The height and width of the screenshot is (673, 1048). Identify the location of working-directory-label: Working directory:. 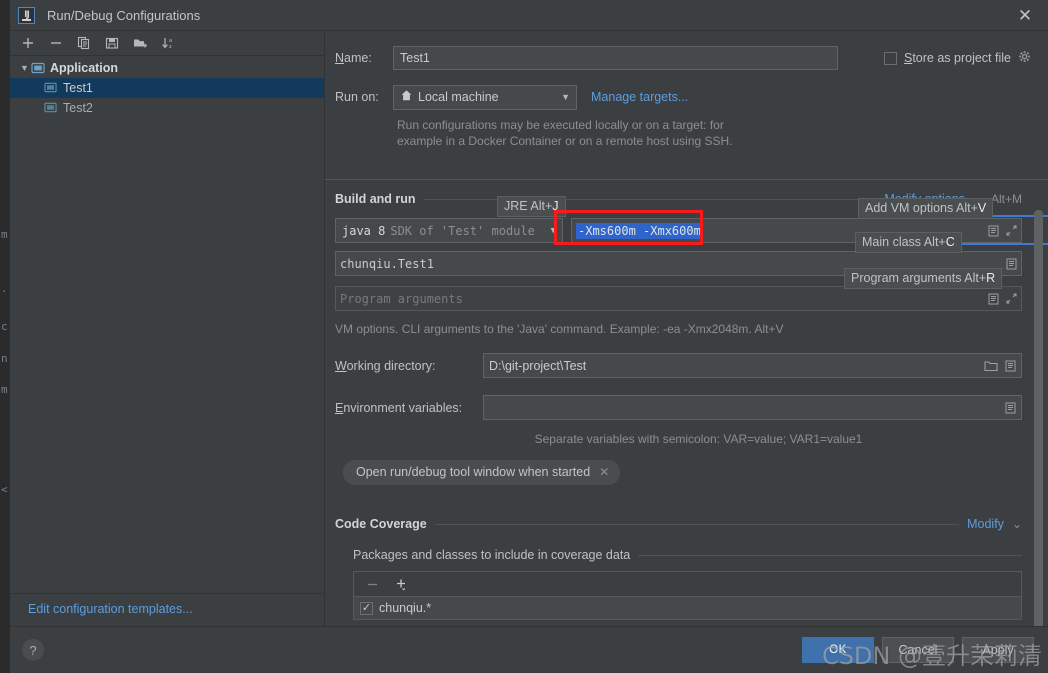
(385, 365).